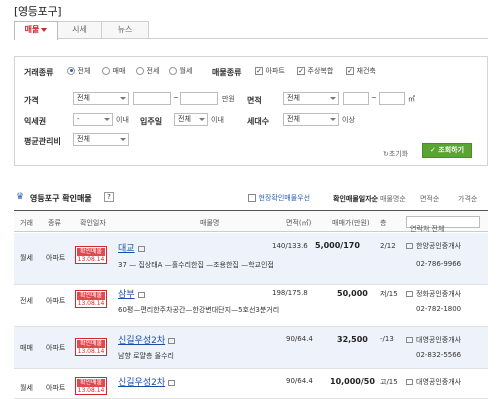 The image size is (500, 399). I want to click on listing-name: 삼부, so click(131, 293).